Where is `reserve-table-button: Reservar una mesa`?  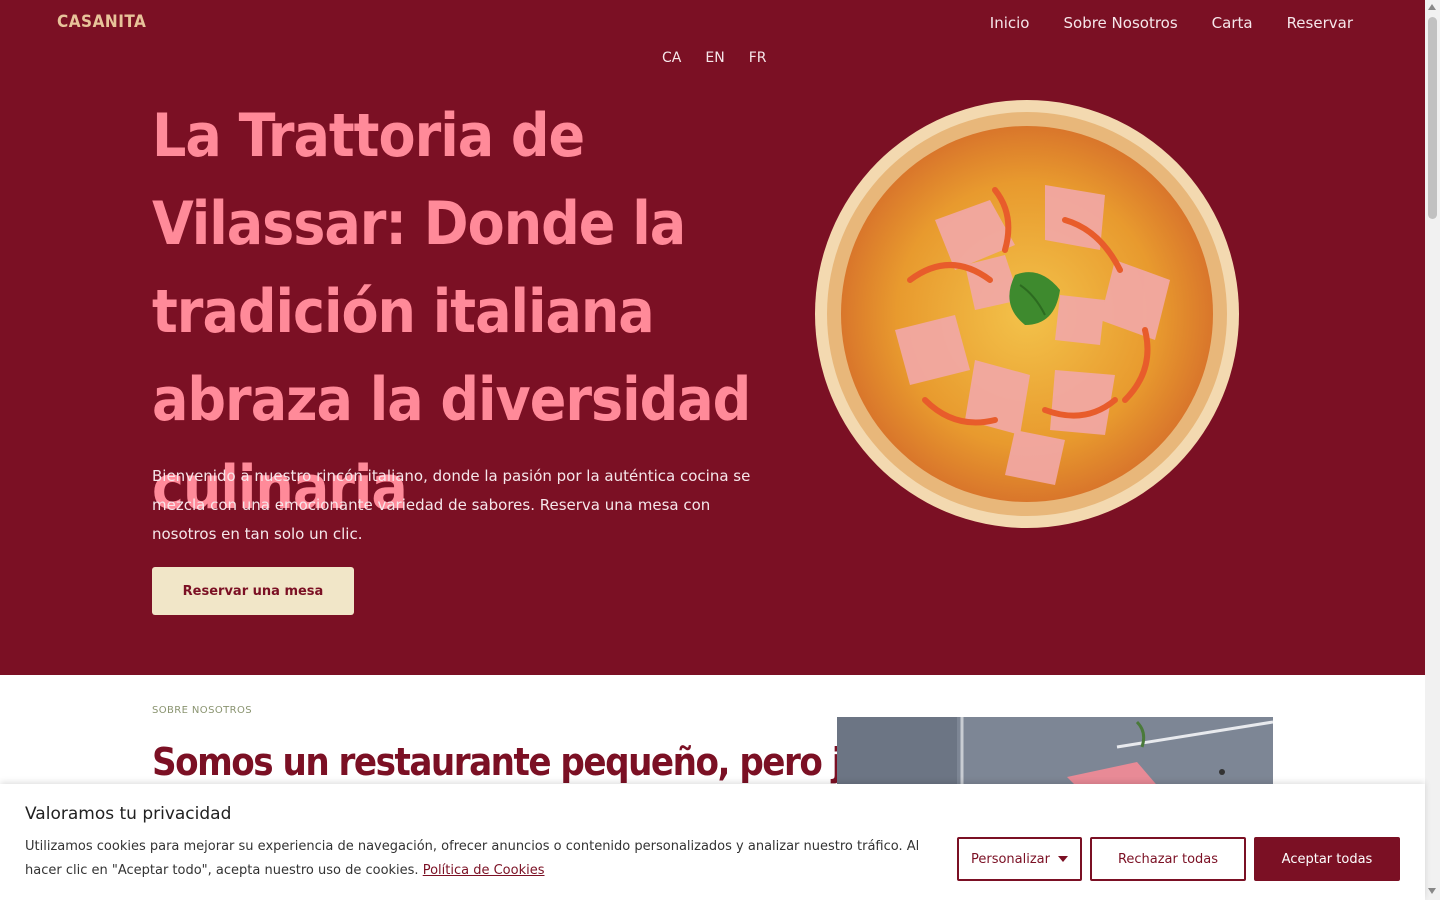 reserve-table-button: Reservar una mesa is located at coordinates (253, 591).